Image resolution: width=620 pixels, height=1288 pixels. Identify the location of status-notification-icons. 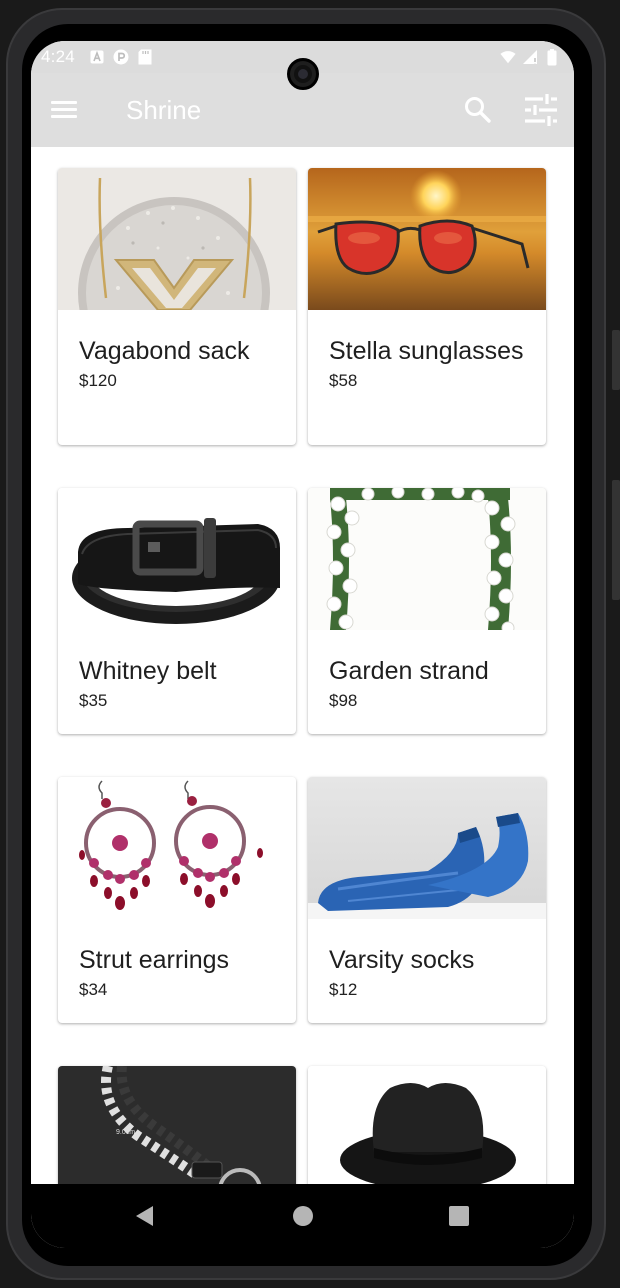
(121, 57).